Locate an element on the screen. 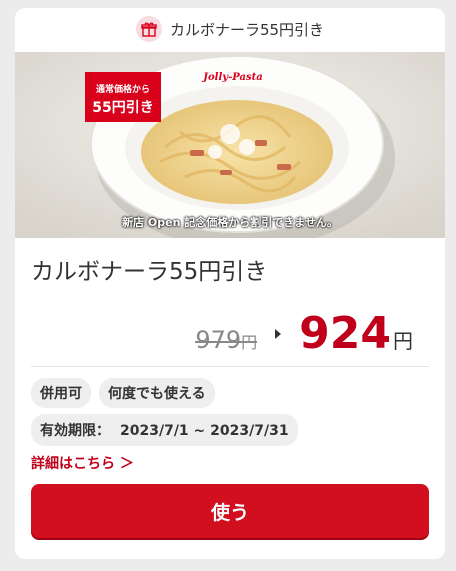 This screenshot has width=456, height=571. discount-ribbon: 通常価格から 55円引き is located at coordinates (123, 97).